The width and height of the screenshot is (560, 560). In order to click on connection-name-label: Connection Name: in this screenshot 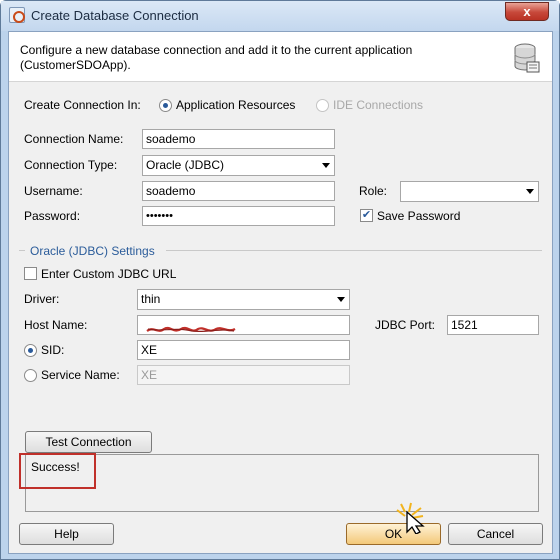, I will do `click(74, 139)`.